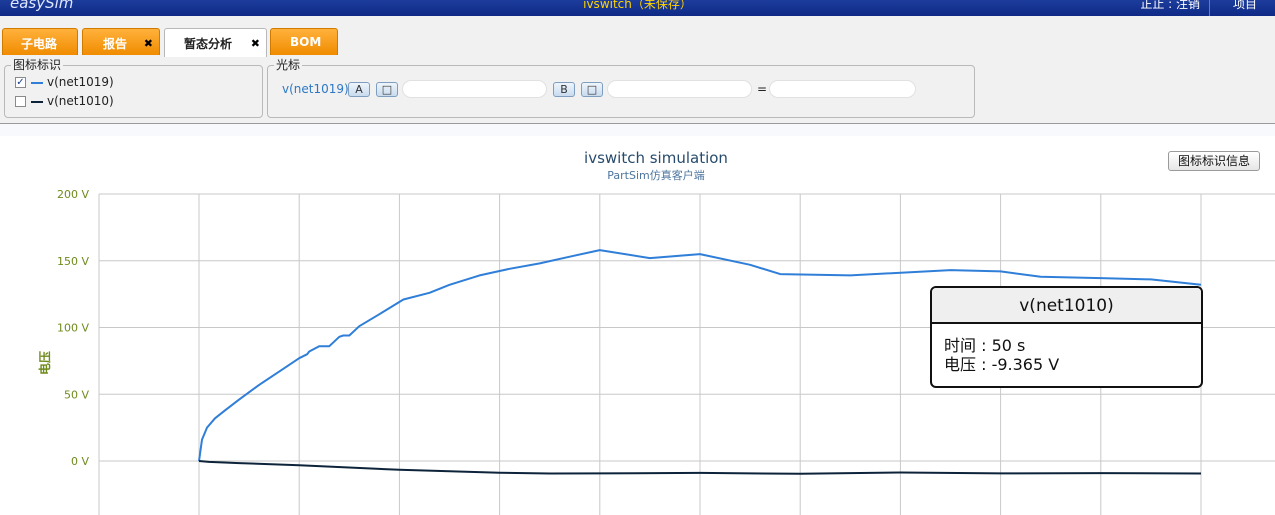  Describe the element at coordinates (1002, 364) in the screenshot. I see `tooltip-voltage: 电压 : -9.365 V` at that location.